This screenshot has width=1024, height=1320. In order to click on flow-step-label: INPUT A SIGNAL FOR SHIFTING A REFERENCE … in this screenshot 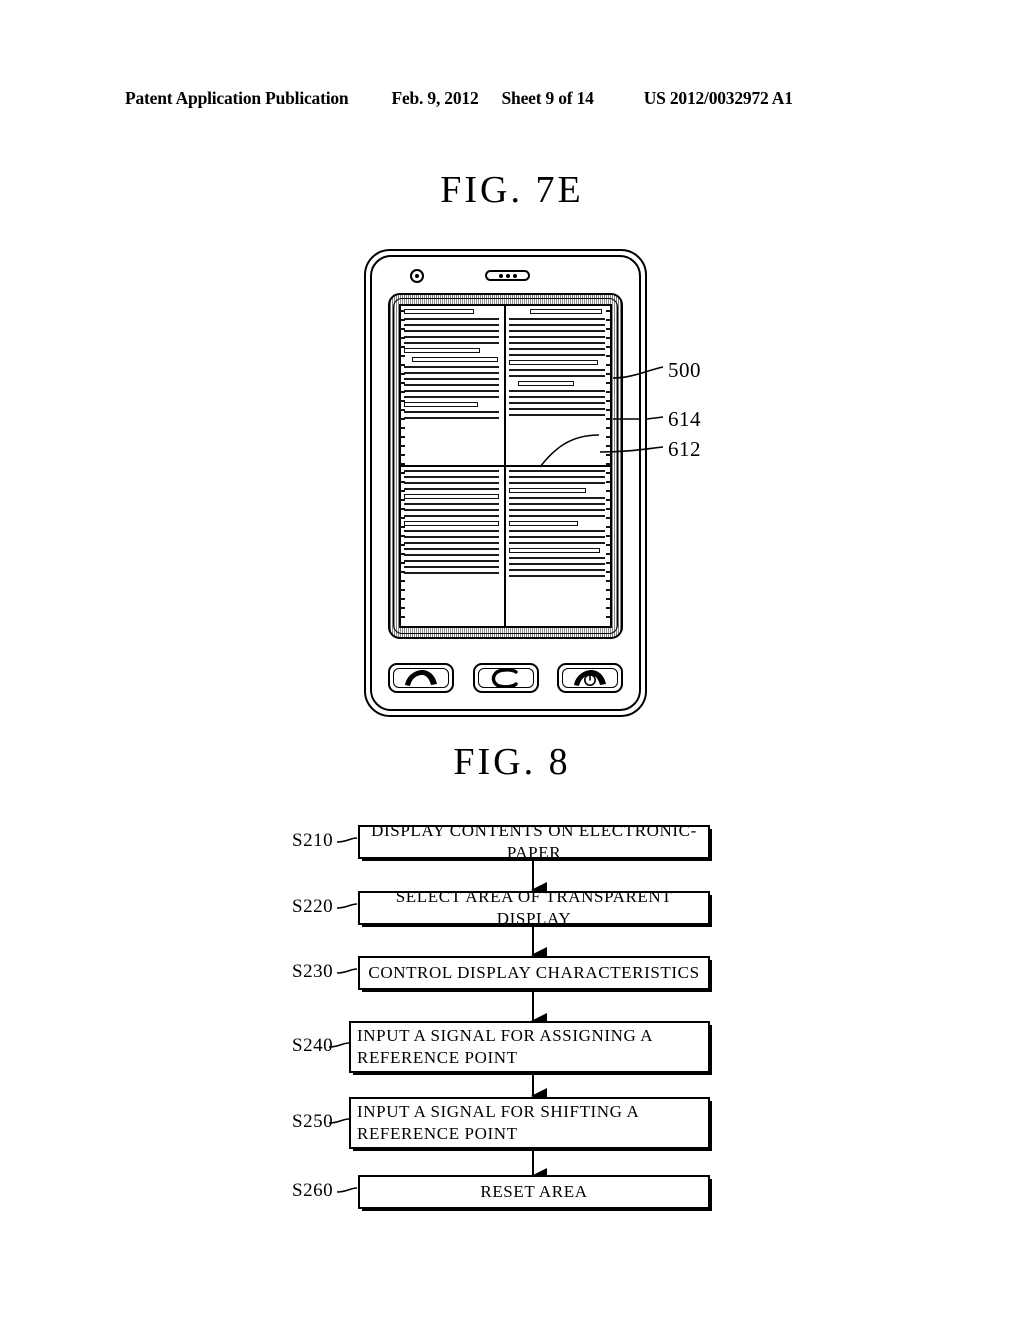, I will do `click(498, 1122)`.